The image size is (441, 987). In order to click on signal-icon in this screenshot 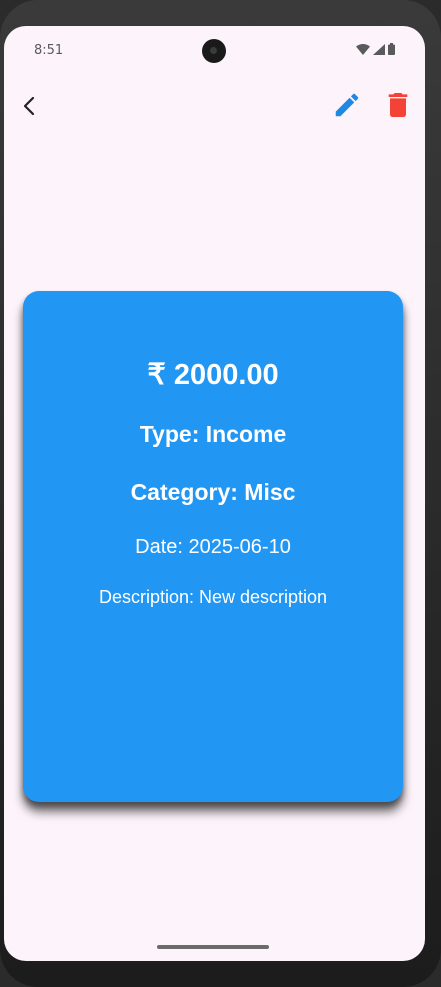, I will do `click(379, 49)`.